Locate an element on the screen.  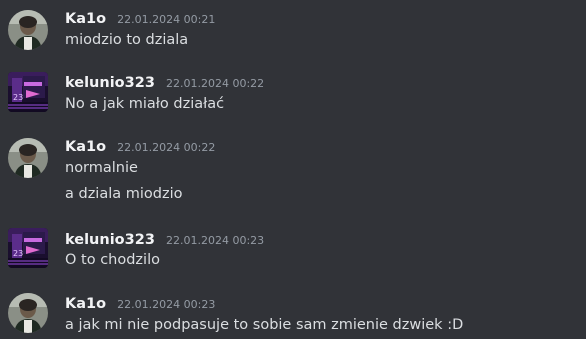
message-text: No a jak miało działać is located at coordinates (145, 104).